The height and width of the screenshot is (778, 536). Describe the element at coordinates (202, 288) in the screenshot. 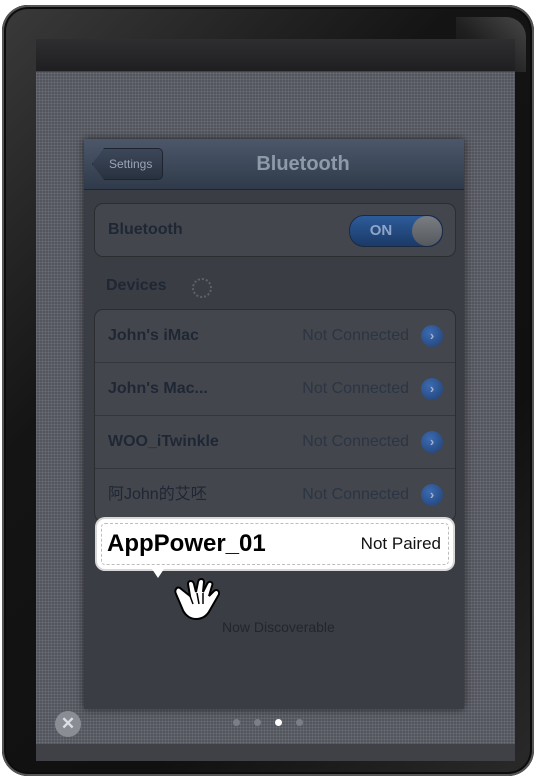

I see `loading-spinner-icon` at that location.